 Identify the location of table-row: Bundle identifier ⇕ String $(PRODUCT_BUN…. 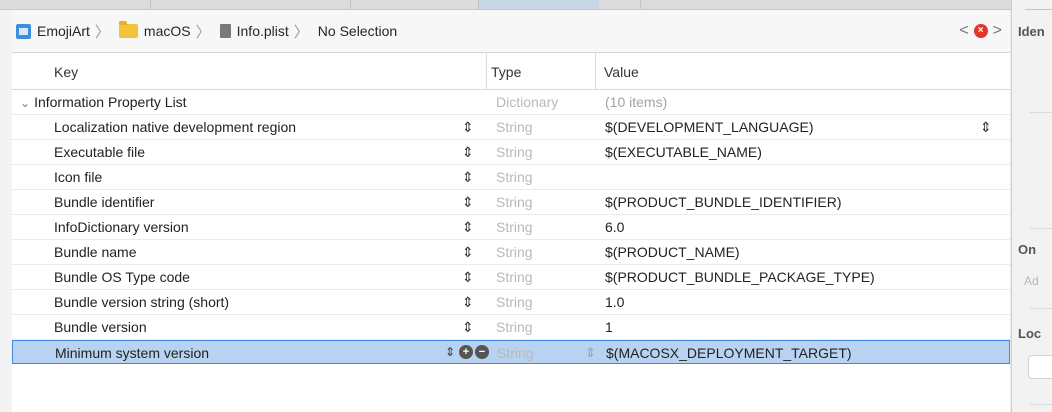
(511, 202).